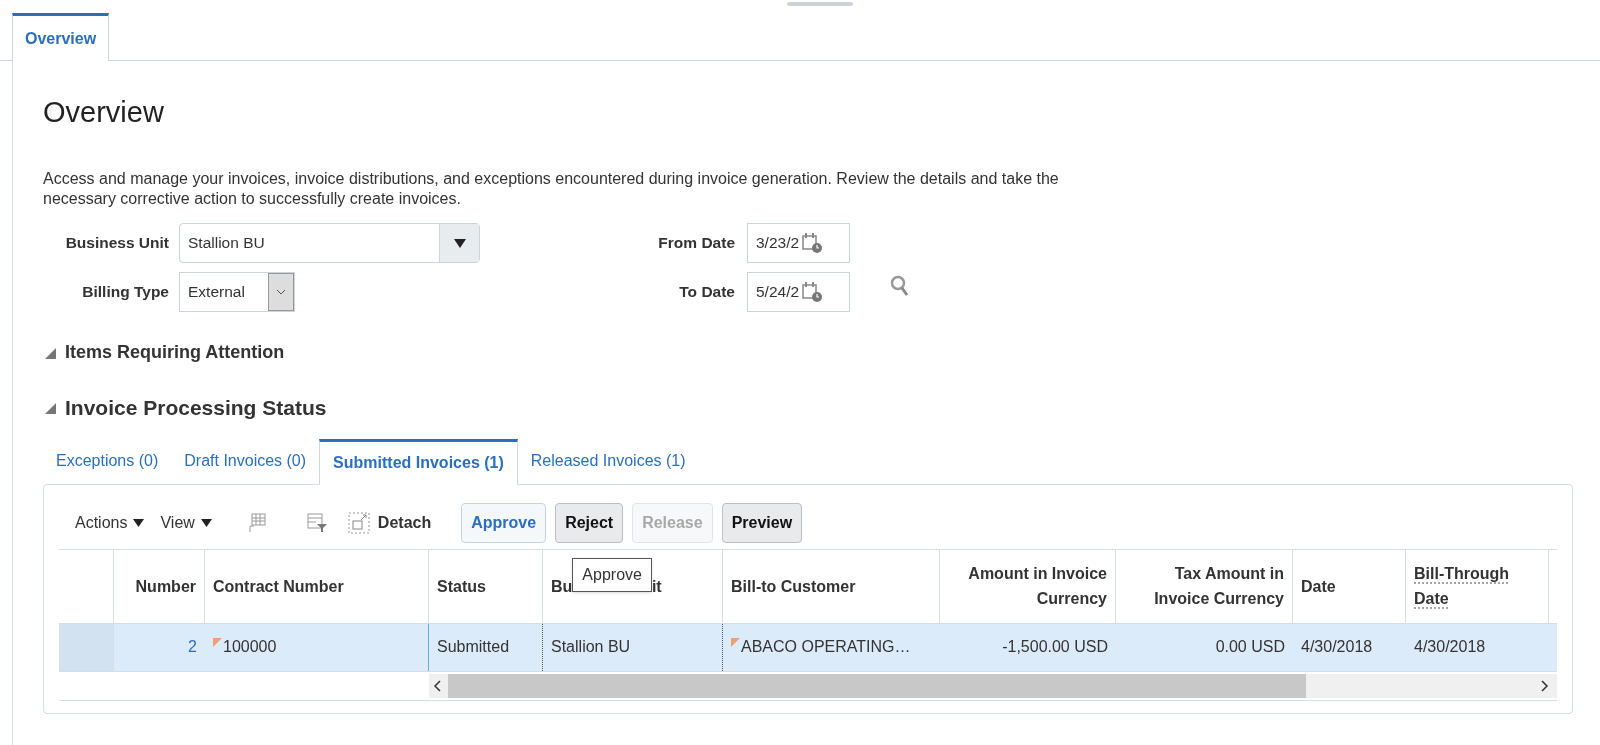 The image size is (1600, 745). I want to click on toolbar-button: Preview, so click(762, 522).